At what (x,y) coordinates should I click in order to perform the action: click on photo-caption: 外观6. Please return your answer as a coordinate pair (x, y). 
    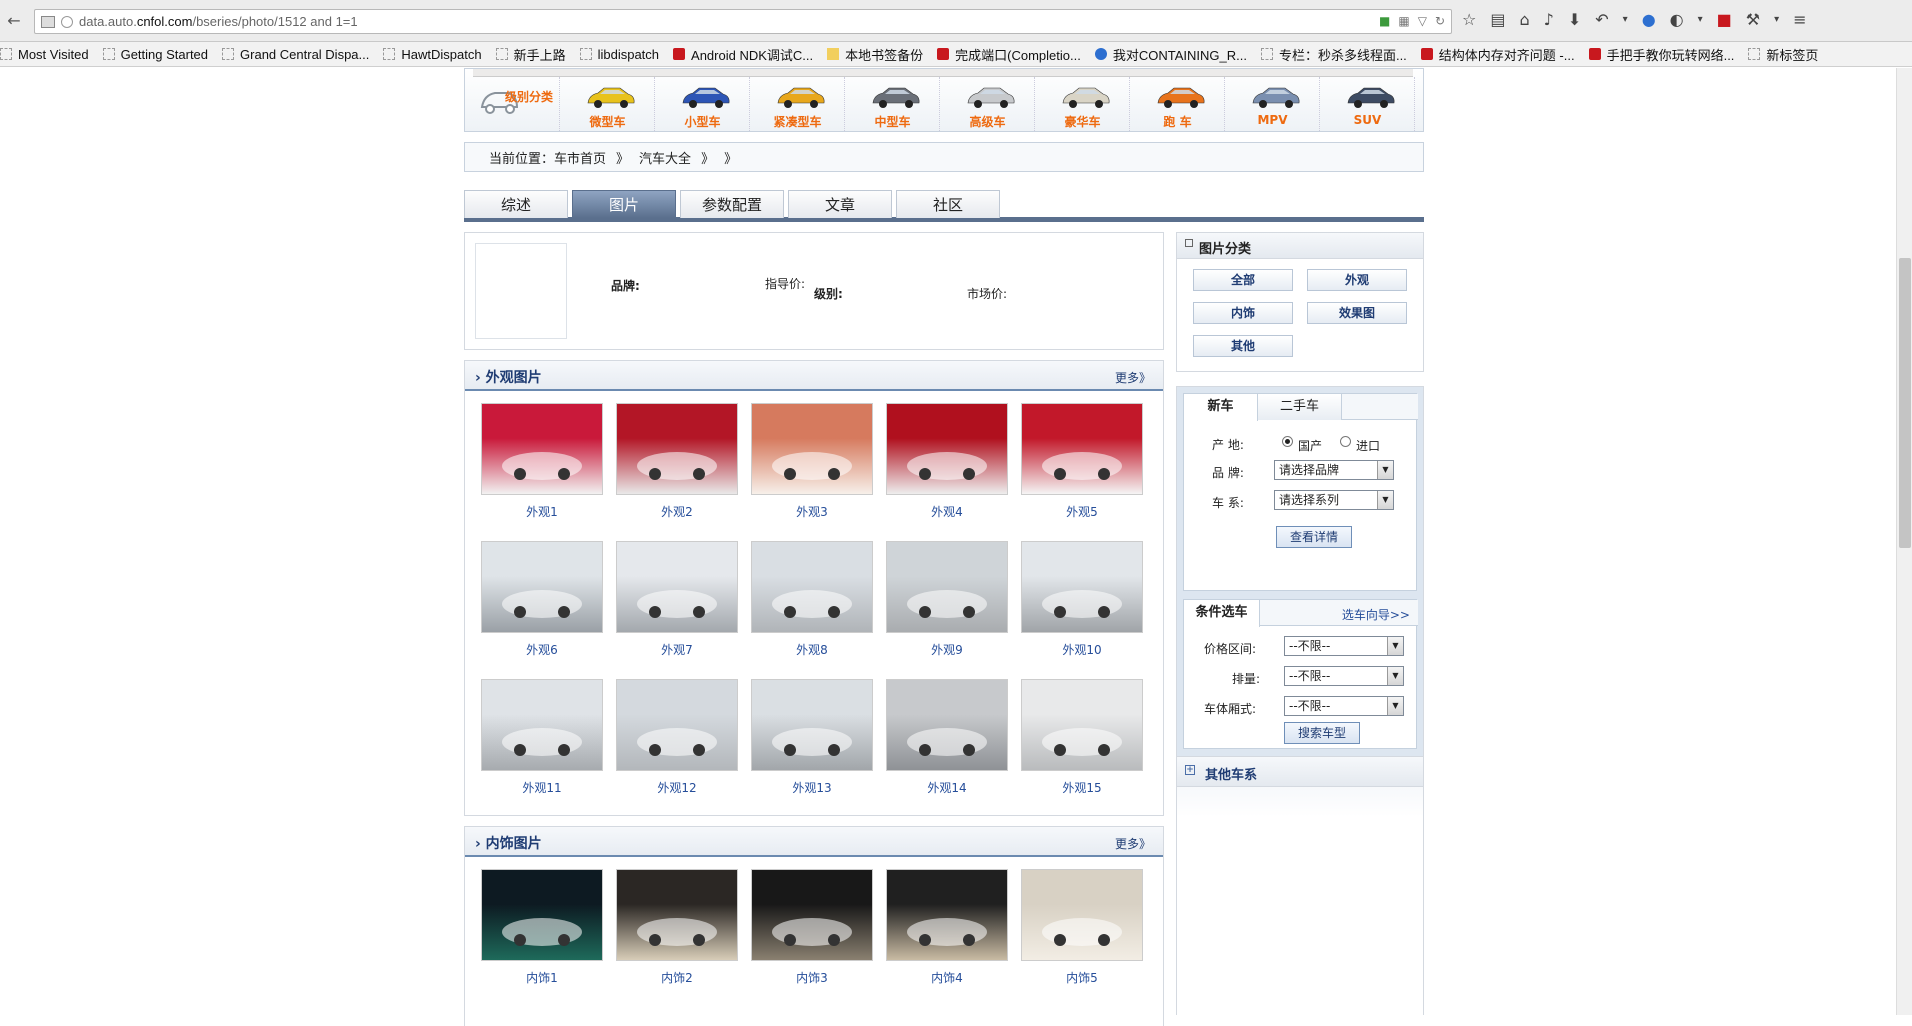
    Looking at the image, I should click on (542, 649).